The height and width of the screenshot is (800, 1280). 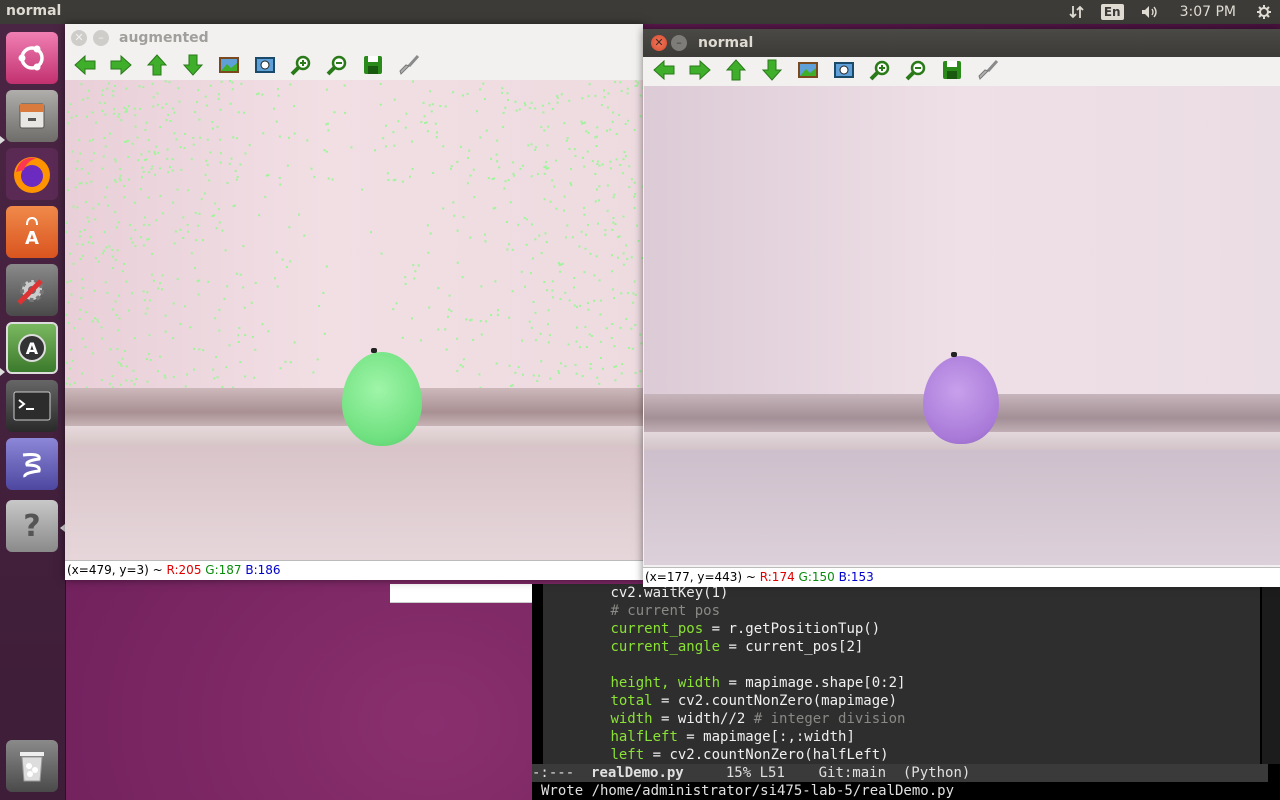 I want to click on pixel-blue: B:153, so click(x=856, y=577).